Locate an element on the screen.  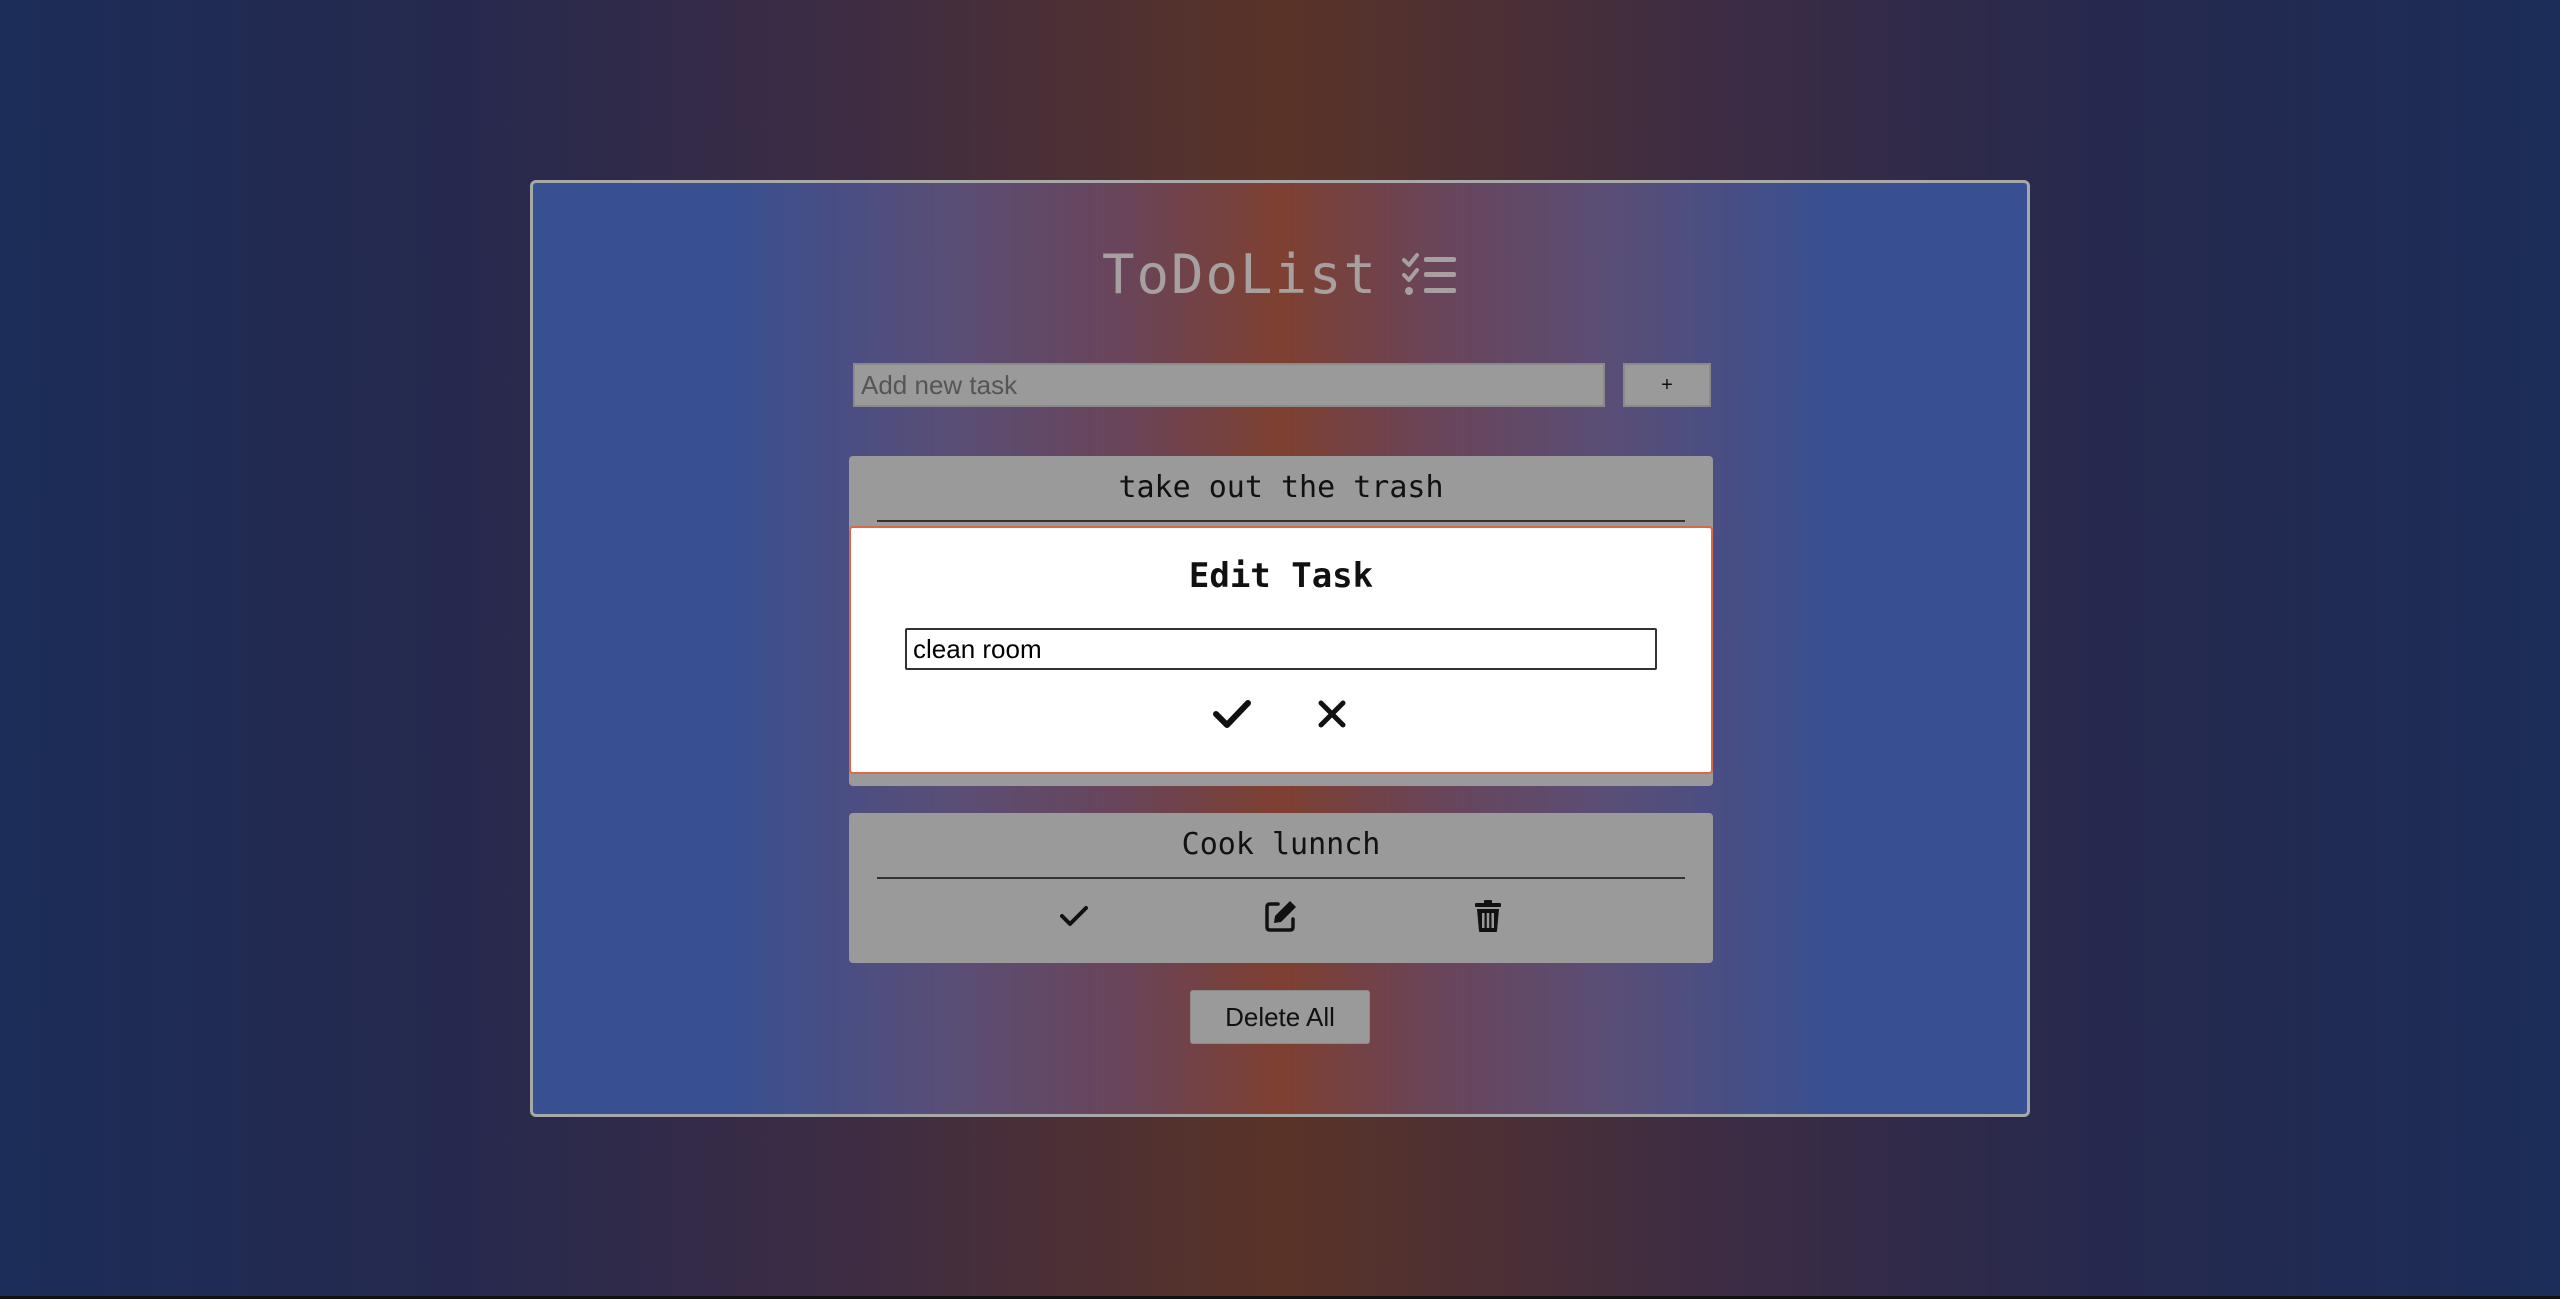
cancel-edit-button is located at coordinates (1332, 716).